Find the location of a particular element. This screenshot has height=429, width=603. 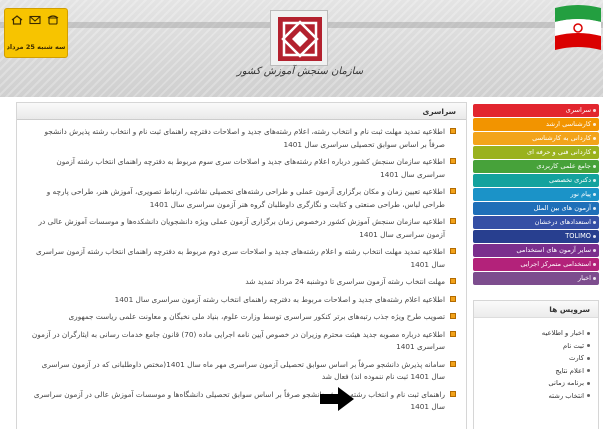

menu-label: آزمون های بین الملل is located at coordinates (562, 208).